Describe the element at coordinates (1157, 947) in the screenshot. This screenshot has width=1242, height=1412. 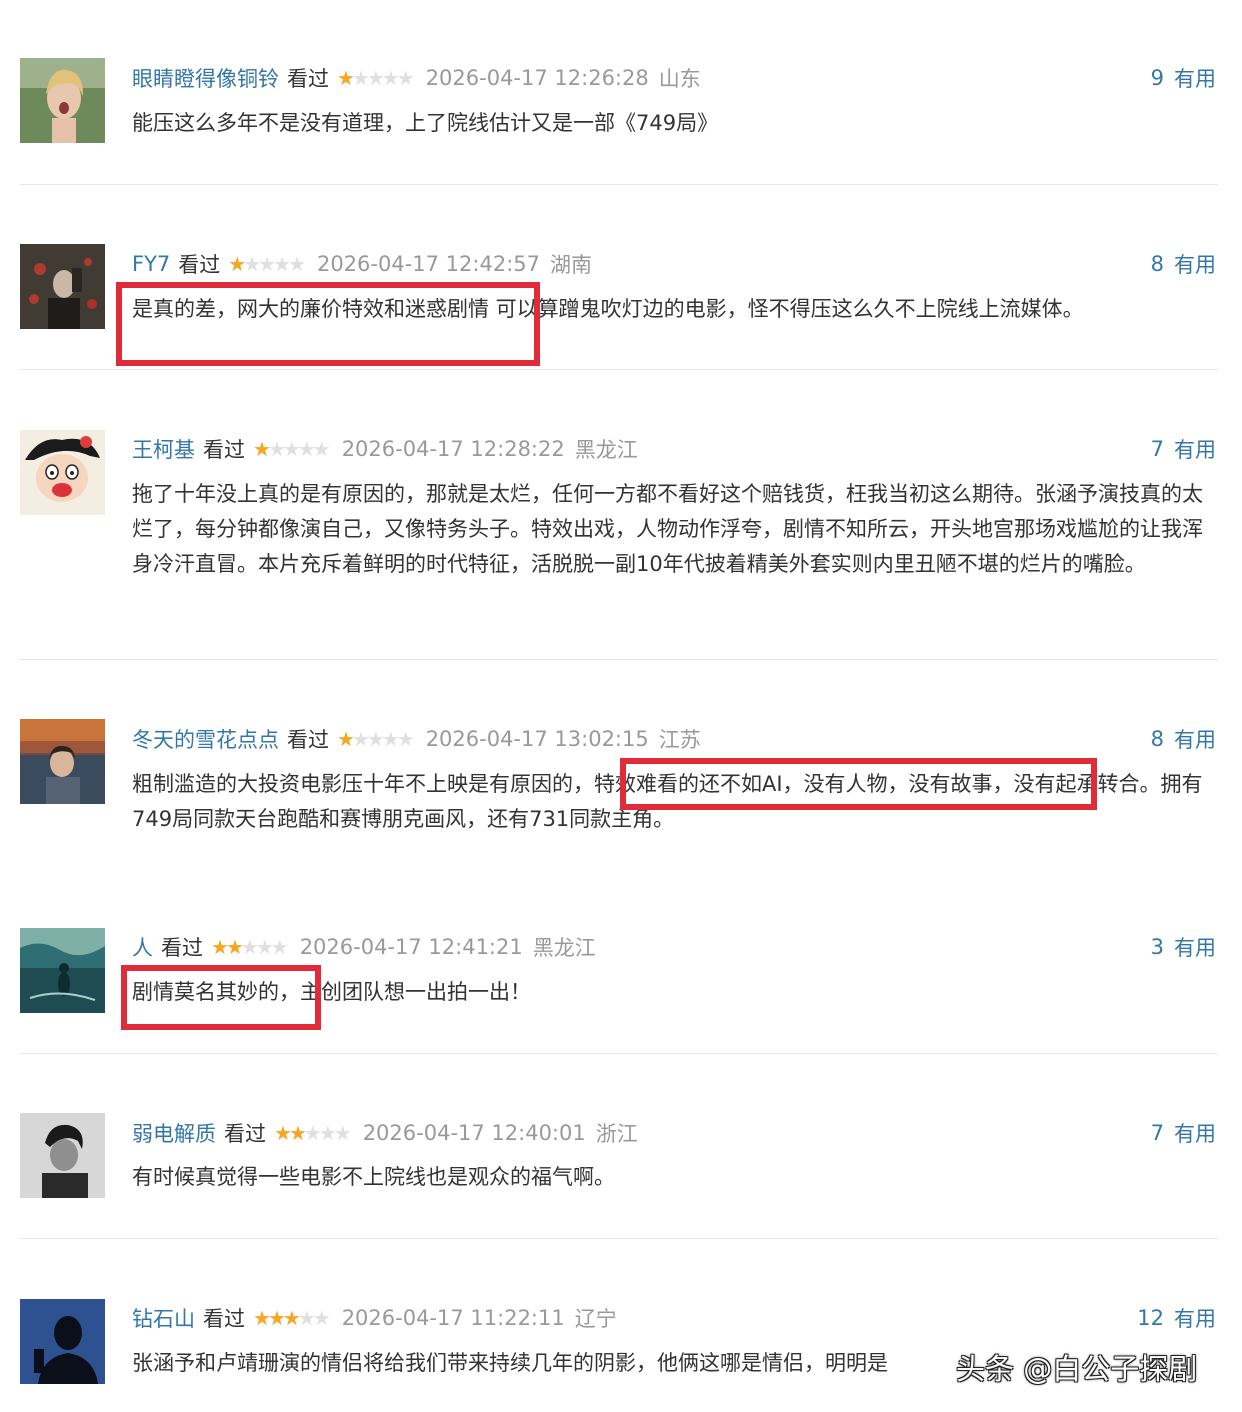
I see `vote-count: 3` at that location.